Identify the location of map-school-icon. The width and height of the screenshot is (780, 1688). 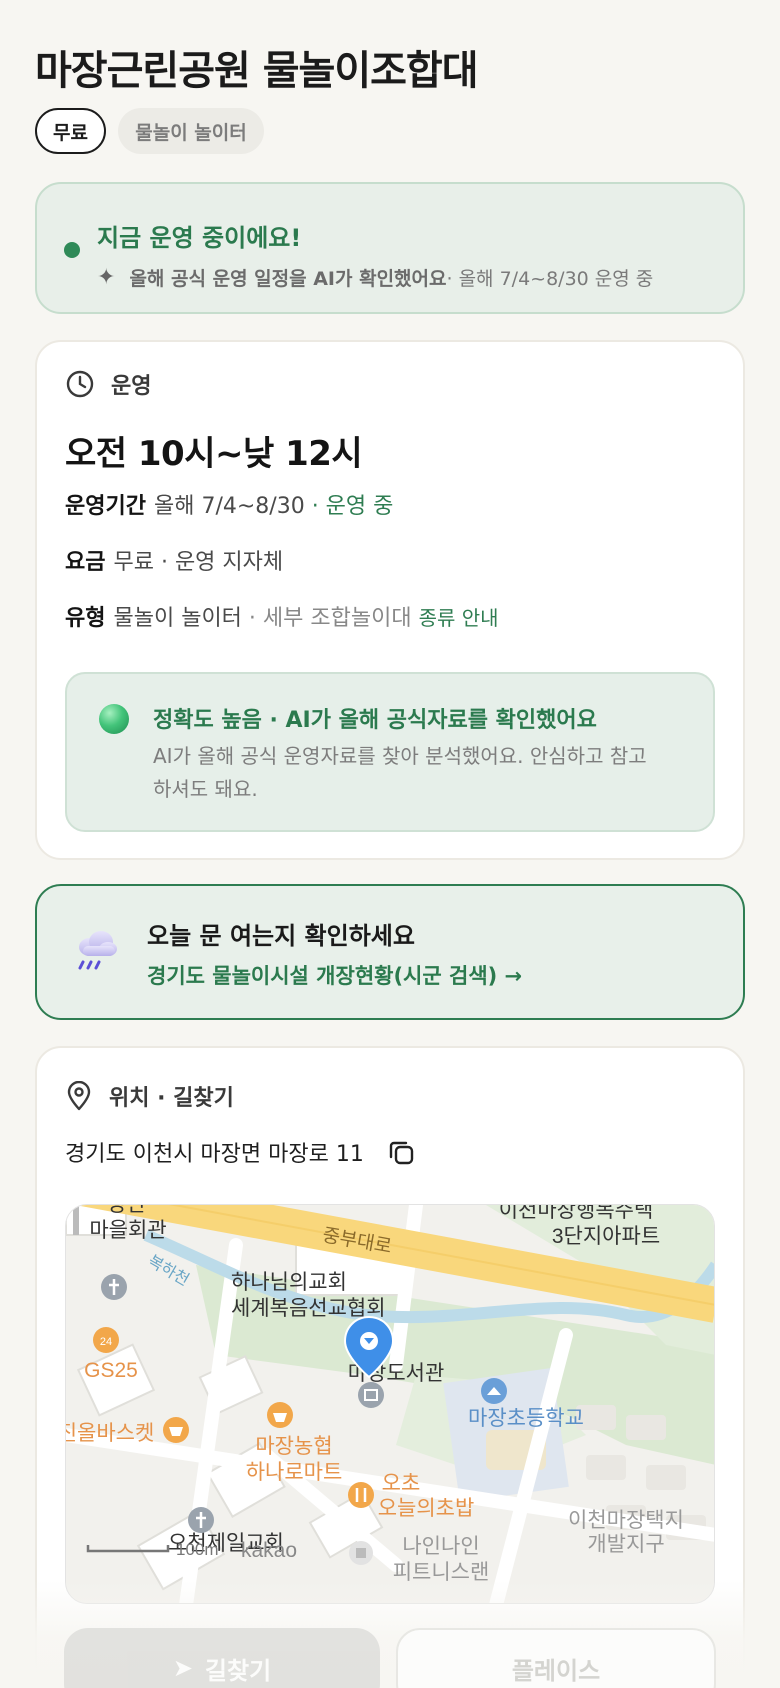
(494, 1391).